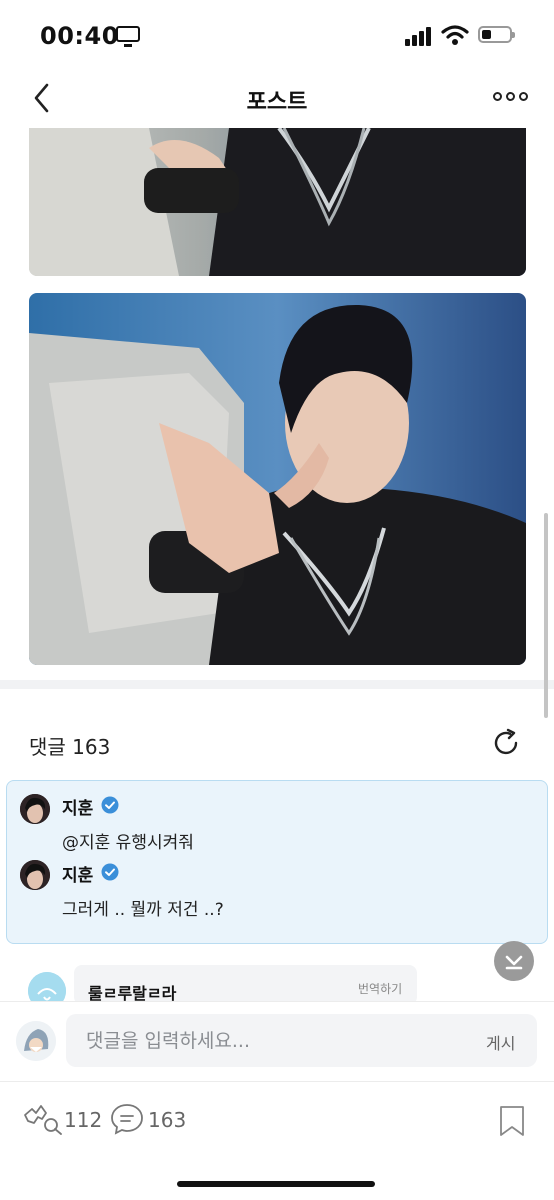  Describe the element at coordinates (511, 97) in the screenshot. I see `more-icon` at that location.